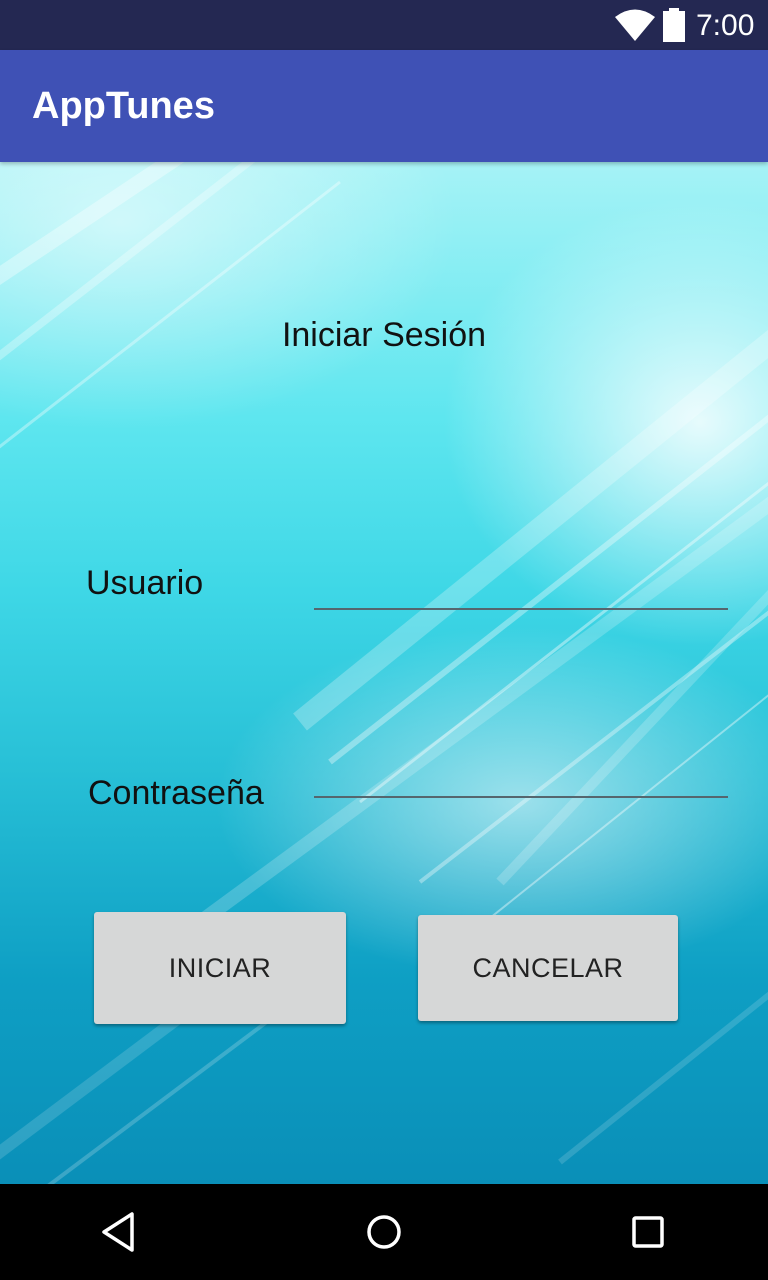 The width and height of the screenshot is (768, 1280). I want to click on status-time: 7:00, so click(725, 25).